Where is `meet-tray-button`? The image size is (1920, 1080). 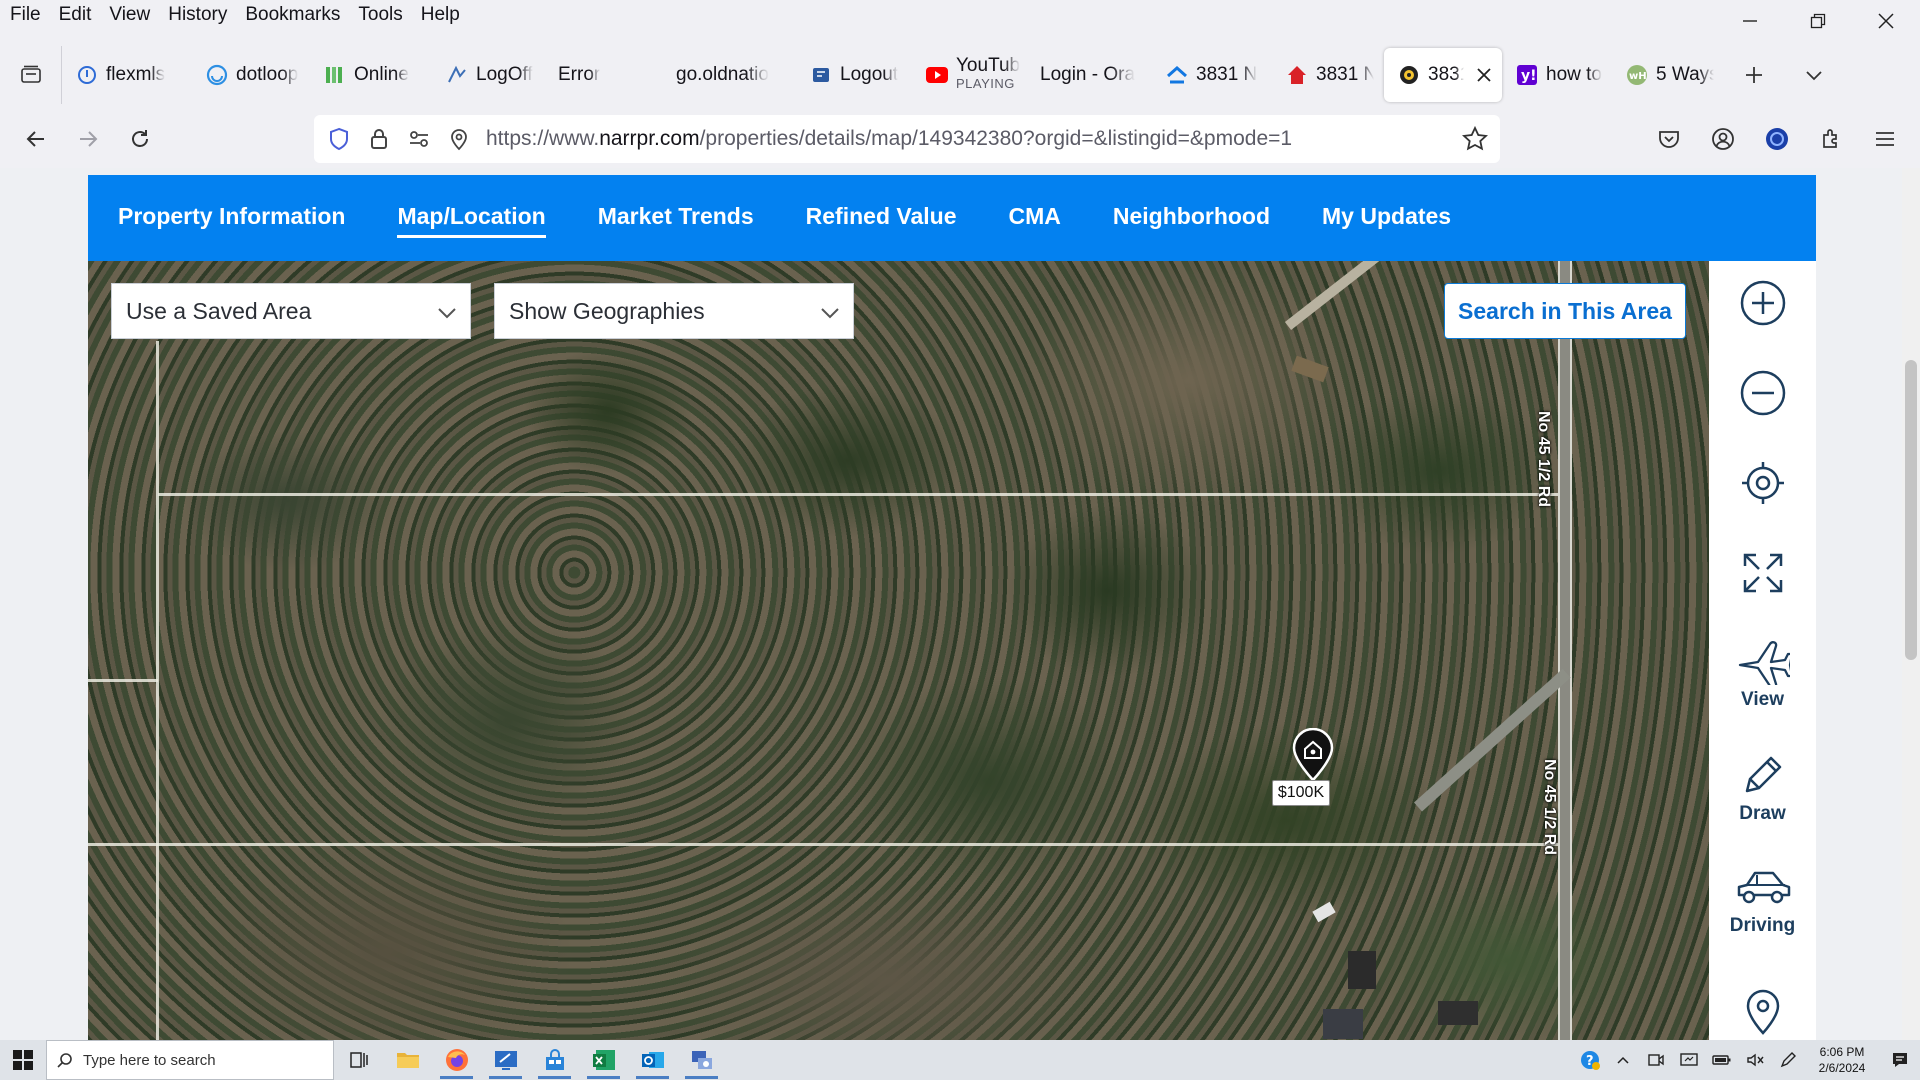
meet-tray-button is located at coordinates (1655, 1060).